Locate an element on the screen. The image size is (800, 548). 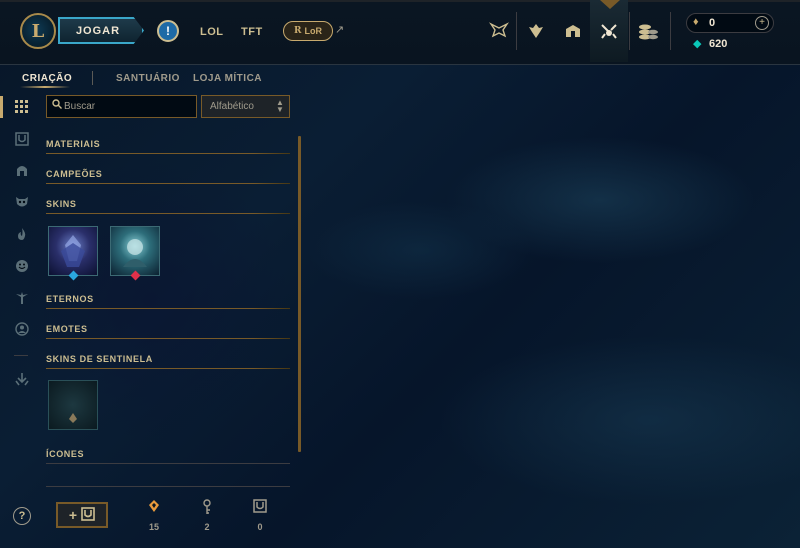
chests-count: 0 is located at coordinates (260, 527).